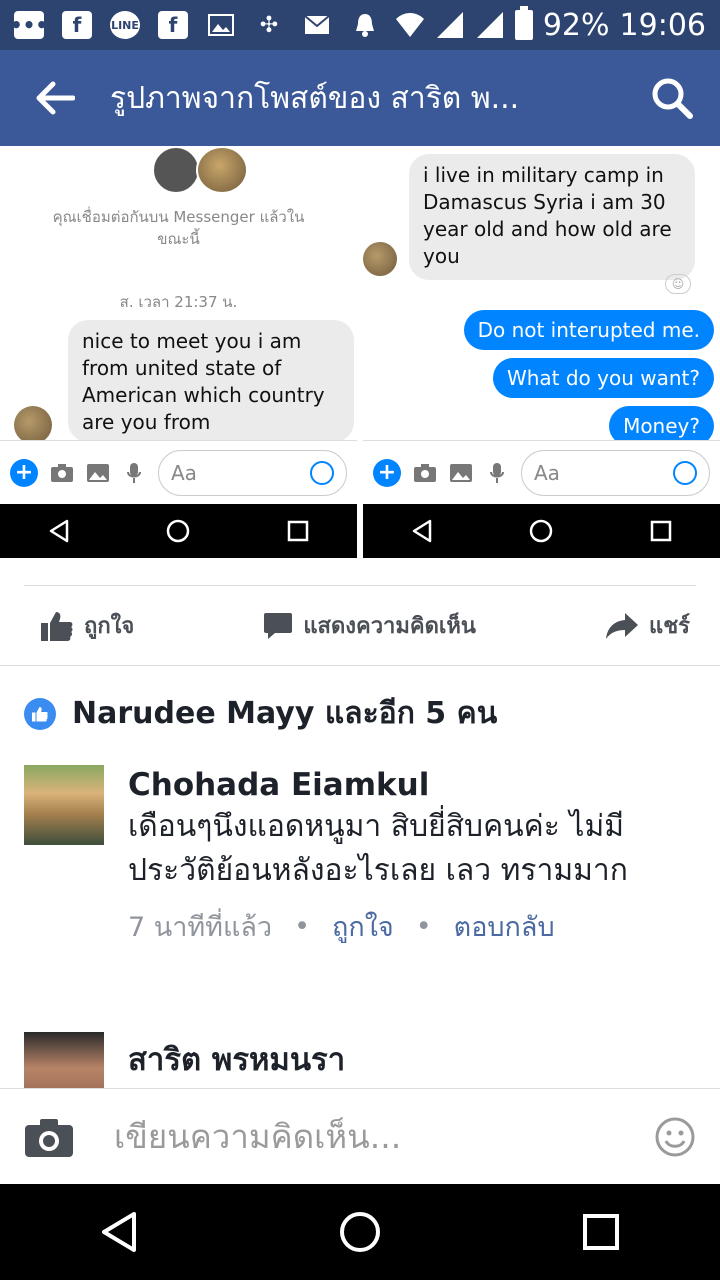 The height and width of the screenshot is (1280, 720). Describe the element at coordinates (317, 25) in the screenshot. I see `mail-icon` at that location.